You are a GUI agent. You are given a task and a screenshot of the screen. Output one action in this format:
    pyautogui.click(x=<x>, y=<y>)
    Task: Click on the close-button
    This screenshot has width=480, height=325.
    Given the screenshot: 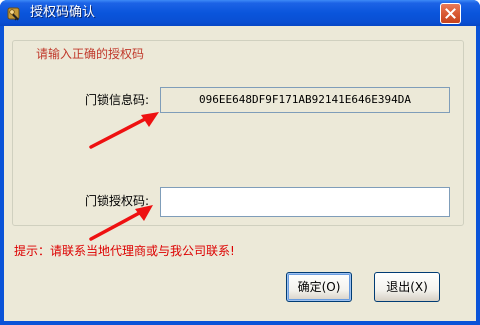 What is the action you would take?
    pyautogui.click(x=450, y=13)
    